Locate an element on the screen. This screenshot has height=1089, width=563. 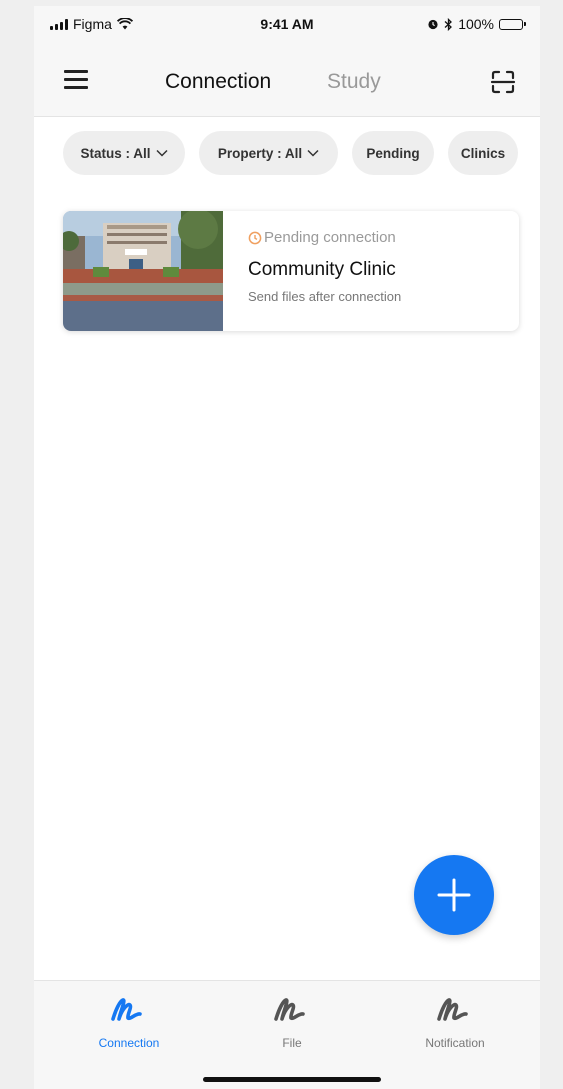
filter-status: Status : All is located at coordinates (124, 153).